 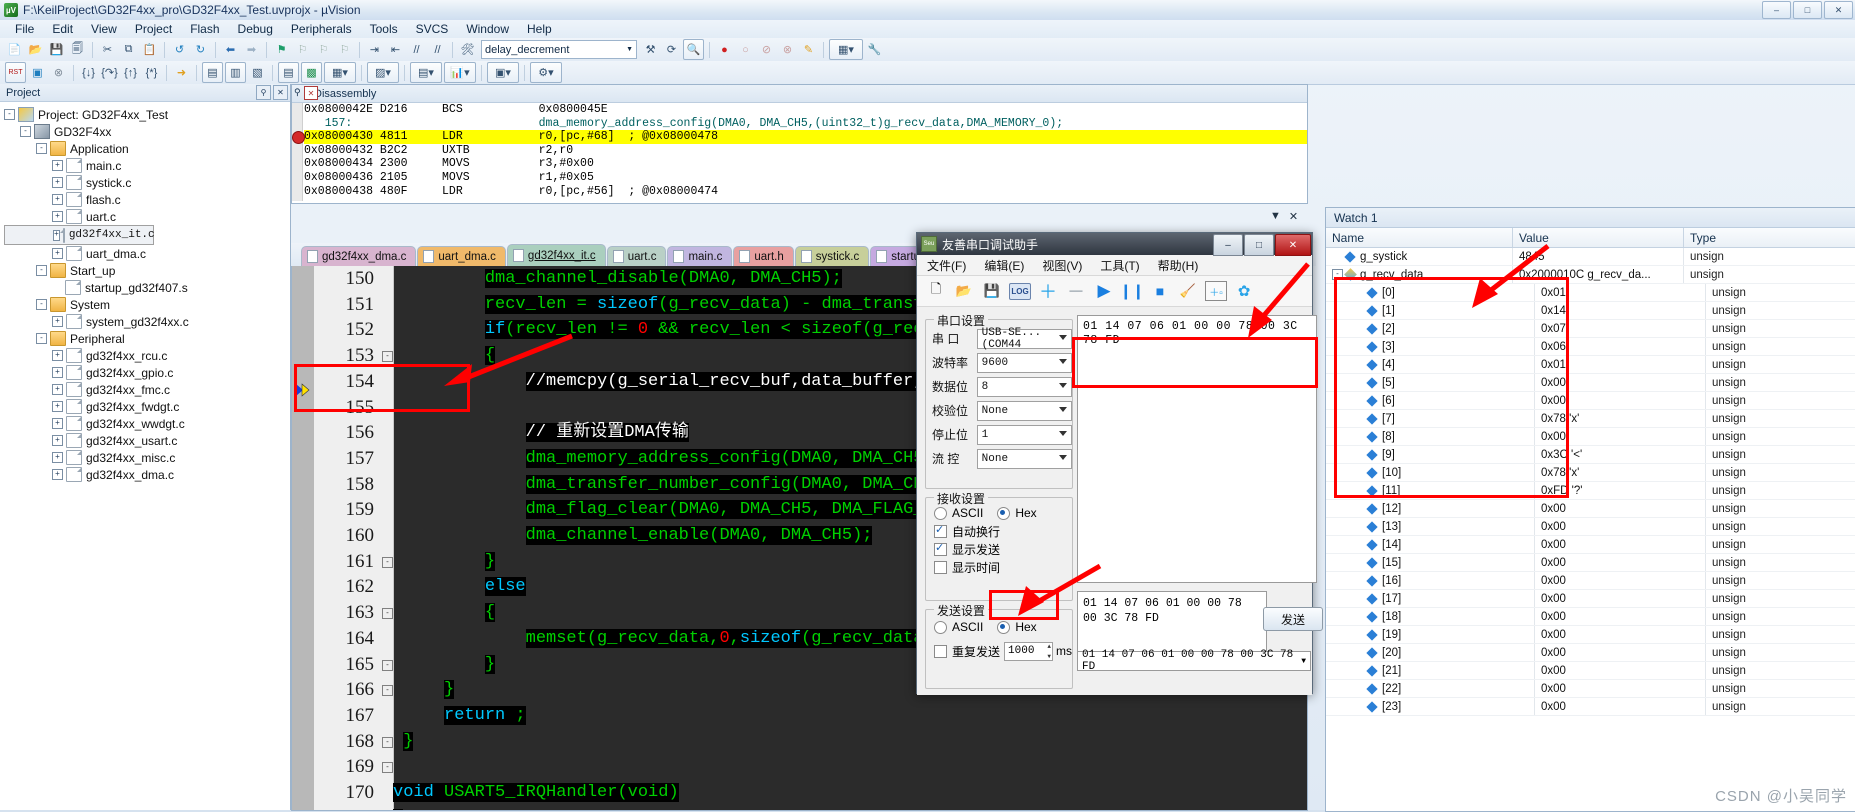 What do you see at coordinates (745, 49) in the screenshot?
I see `breakpoint-disable-icon: ○` at bounding box center [745, 49].